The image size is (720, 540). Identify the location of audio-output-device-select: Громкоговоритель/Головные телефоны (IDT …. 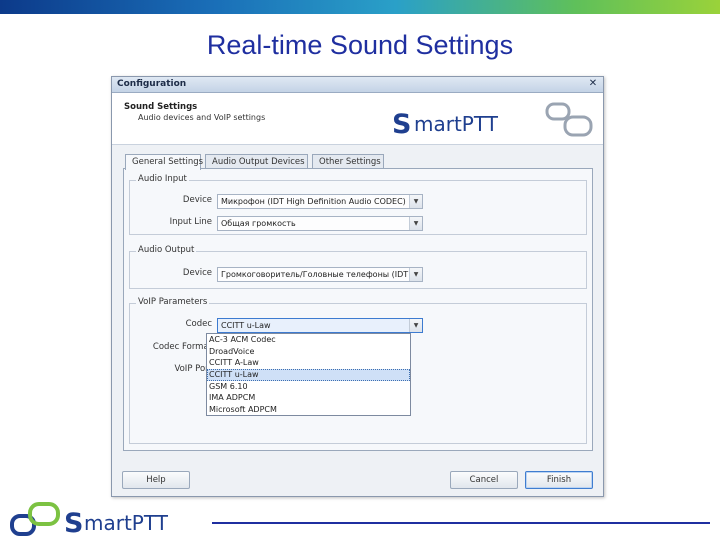
(320, 274).